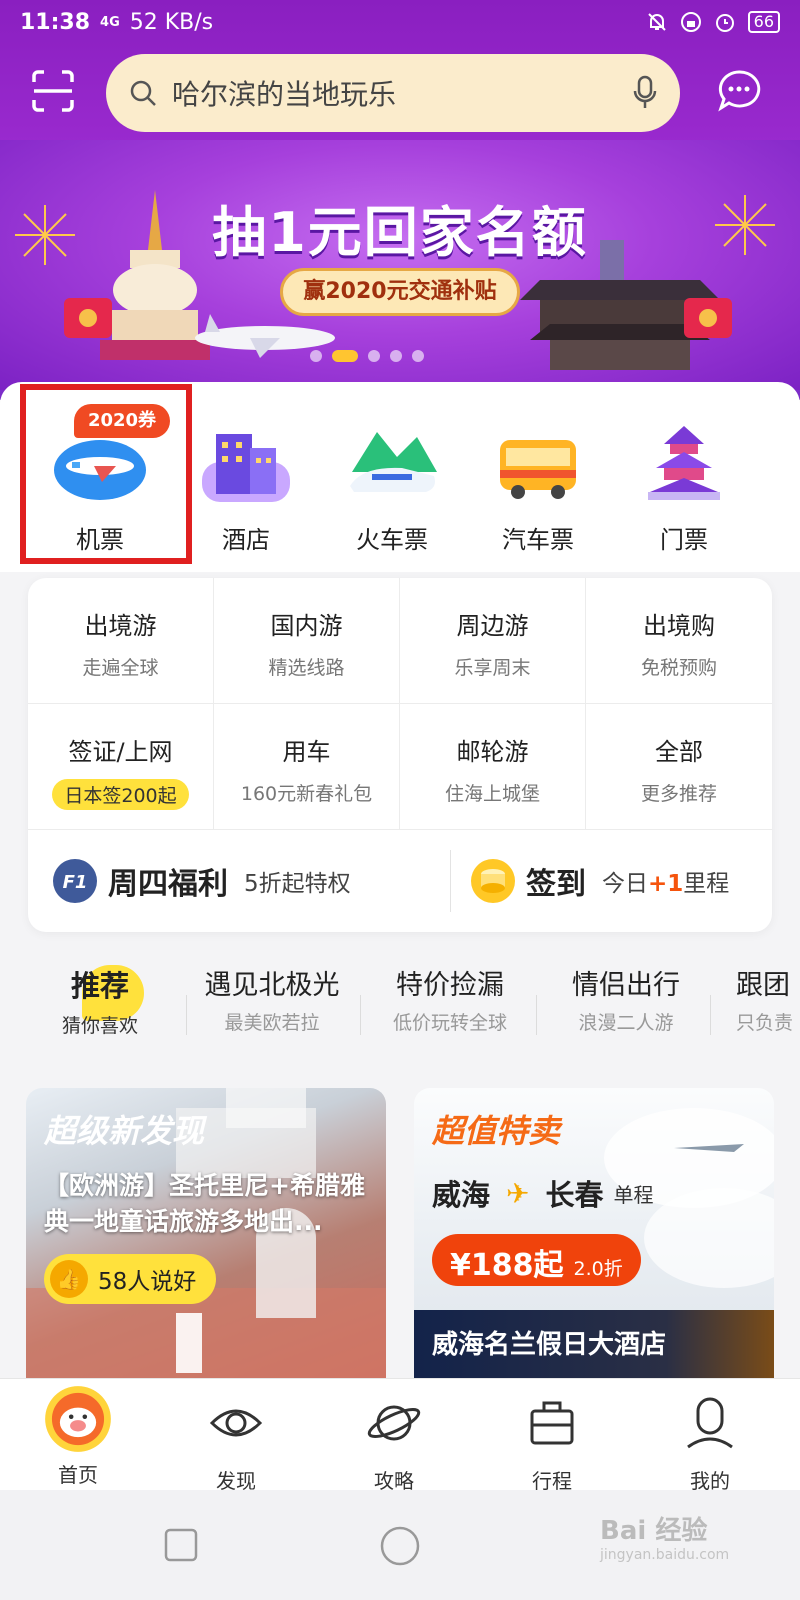 The height and width of the screenshot is (1600, 800). What do you see at coordinates (678, 794) in the screenshot?
I see `grid-subtitle: 更多推荐` at bounding box center [678, 794].